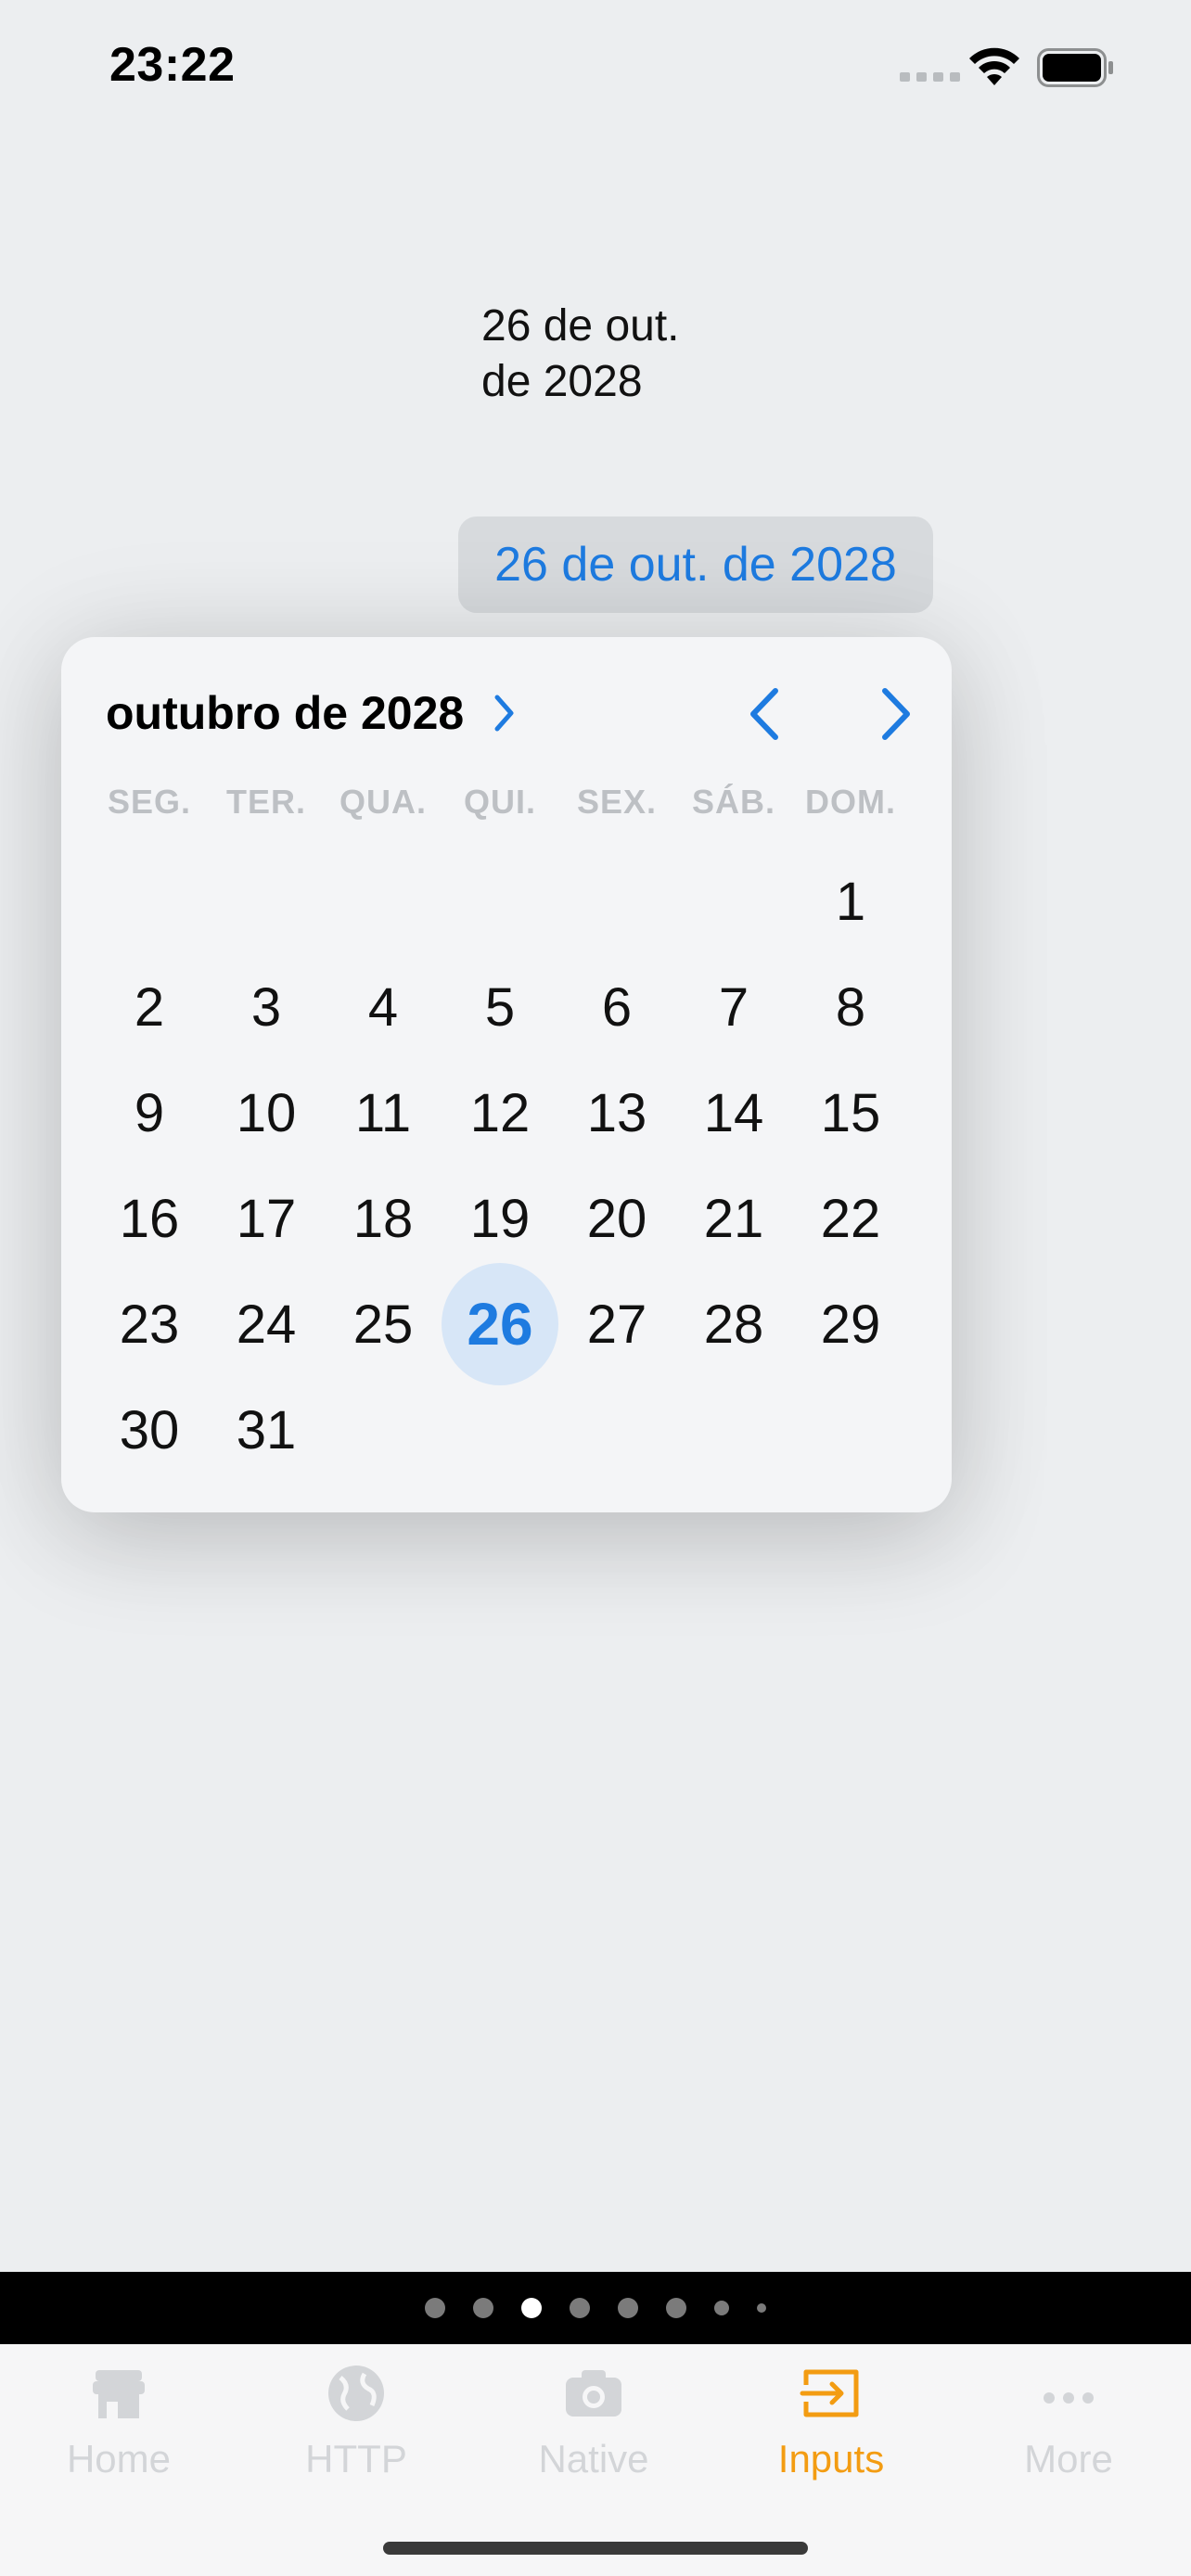 Image resolution: width=1191 pixels, height=2576 pixels. What do you see at coordinates (119, 2459) in the screenshot?
I see `tab-label: Home` at bounding box center [119, 2459].